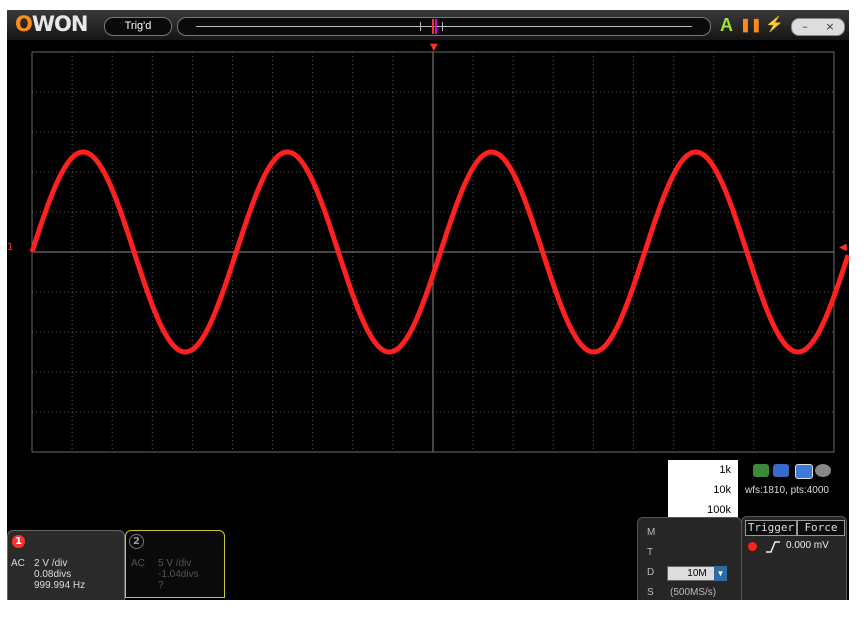 The height and width of the screenshot is (617, 866). I want to click on trigger-panel: Trigger Force 0.000 mV, so click(794, 558).